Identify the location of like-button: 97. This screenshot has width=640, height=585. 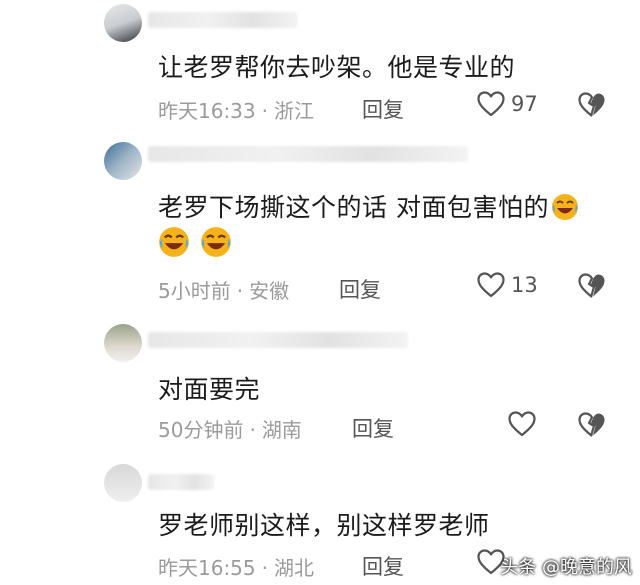
(507, 104).